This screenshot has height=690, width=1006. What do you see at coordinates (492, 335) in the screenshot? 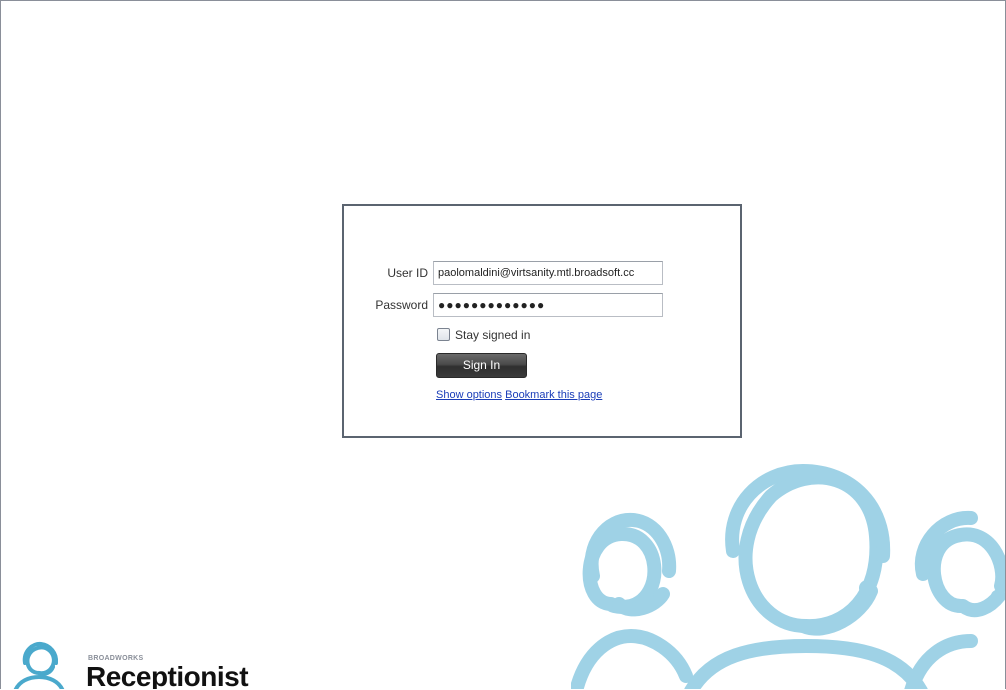
I see `stay-signed-in-label: Stay signed in` at bounding box center [492, 335].